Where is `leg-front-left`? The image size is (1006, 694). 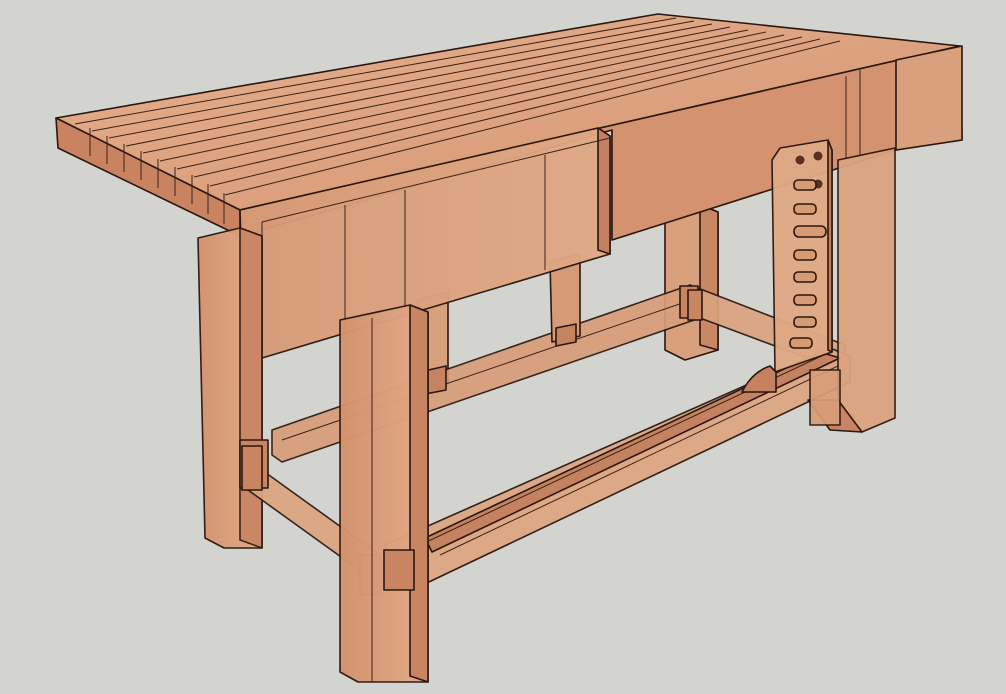
leg-front-left is located at coordinates (230, 388).